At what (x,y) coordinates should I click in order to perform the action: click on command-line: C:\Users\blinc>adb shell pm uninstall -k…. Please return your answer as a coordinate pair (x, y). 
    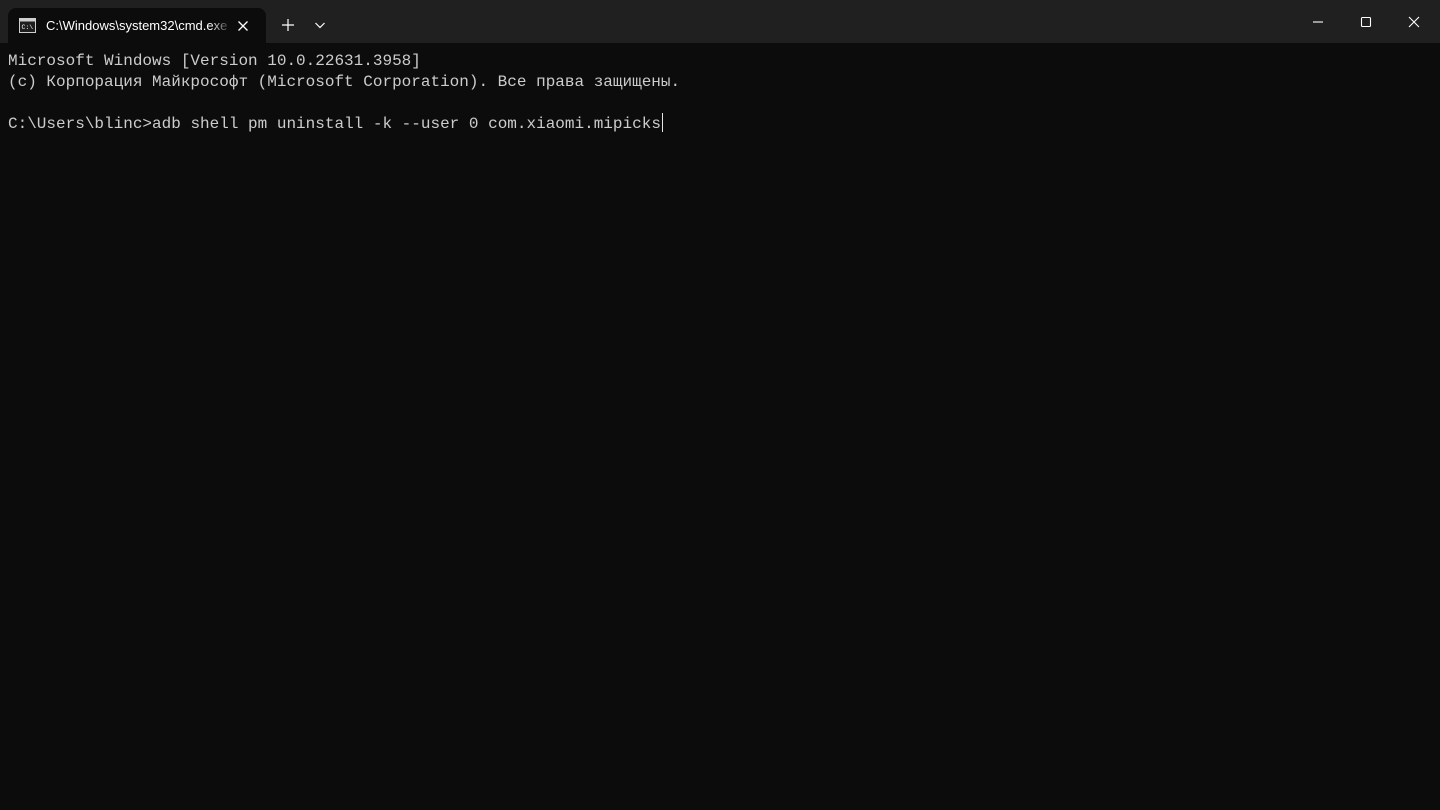
    Looking at the image, I should click on (724, 123).